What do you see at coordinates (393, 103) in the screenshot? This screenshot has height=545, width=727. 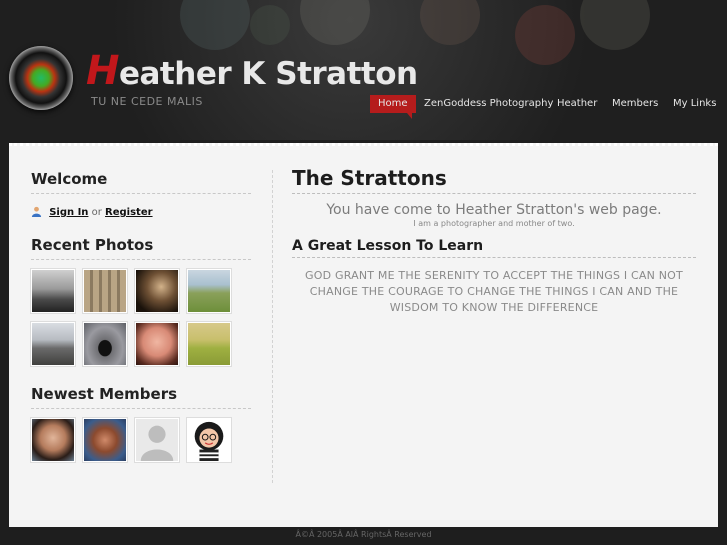 I see `nav-home-label: Home` at bounding box center [393, 103].